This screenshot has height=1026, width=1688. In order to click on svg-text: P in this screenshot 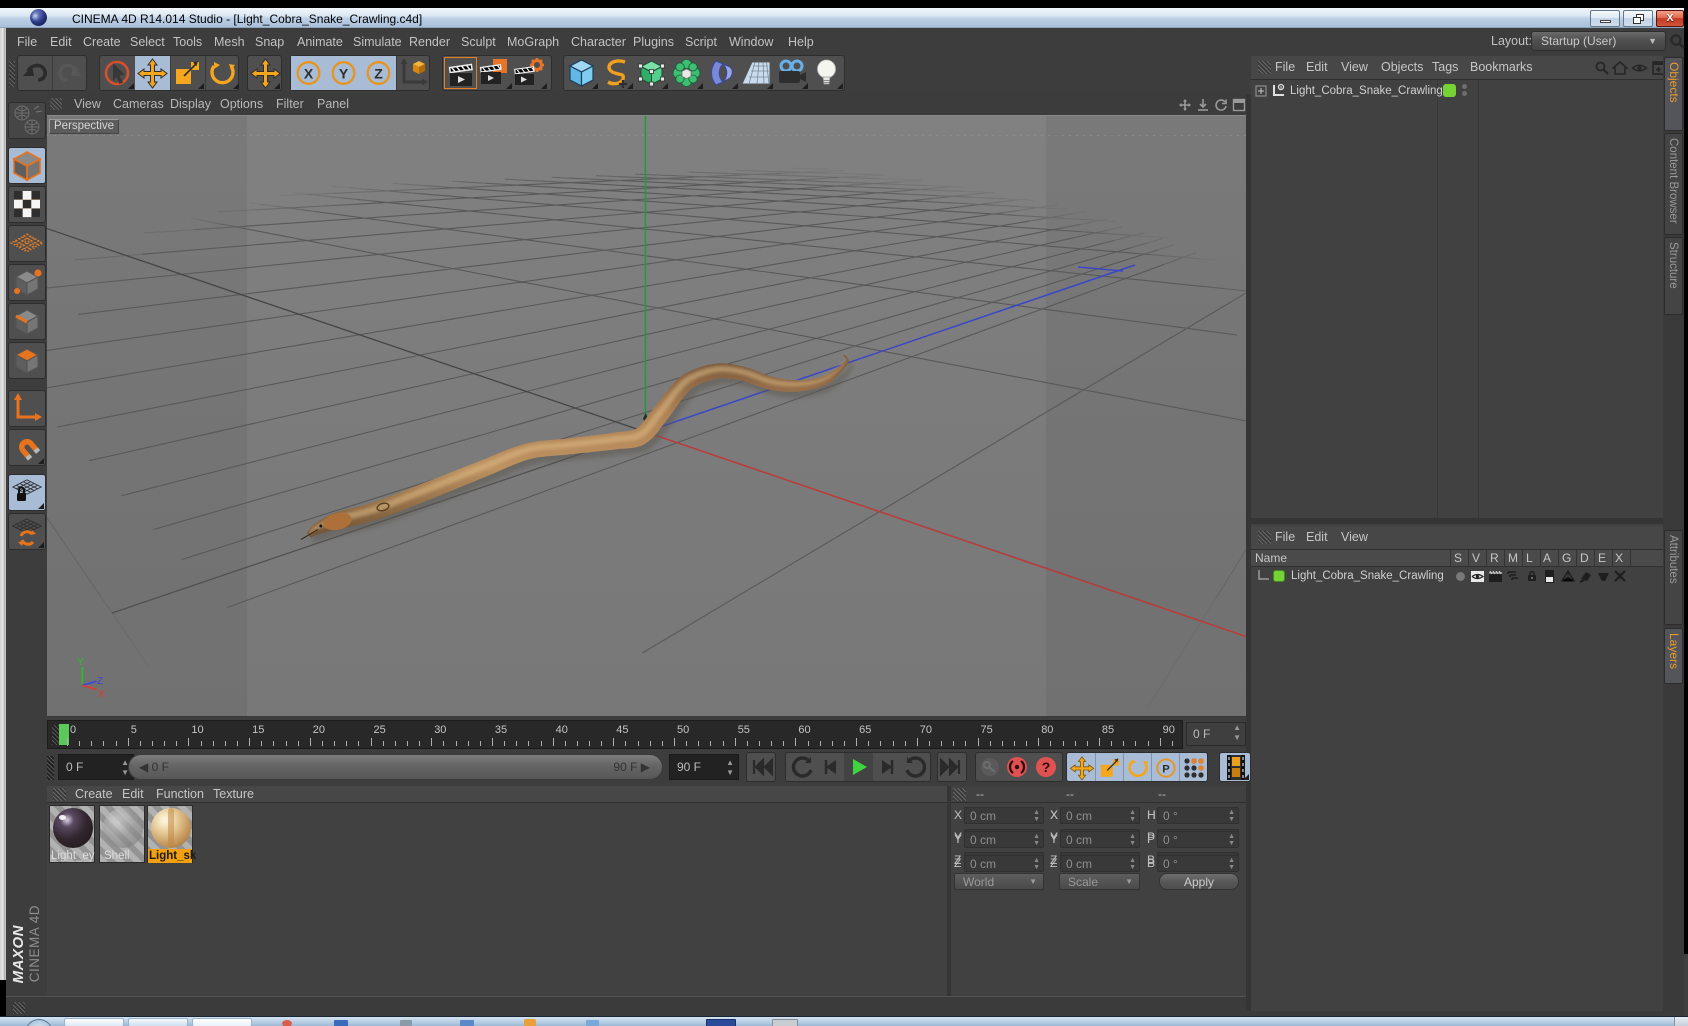, I will do `click(1166, 769)`.